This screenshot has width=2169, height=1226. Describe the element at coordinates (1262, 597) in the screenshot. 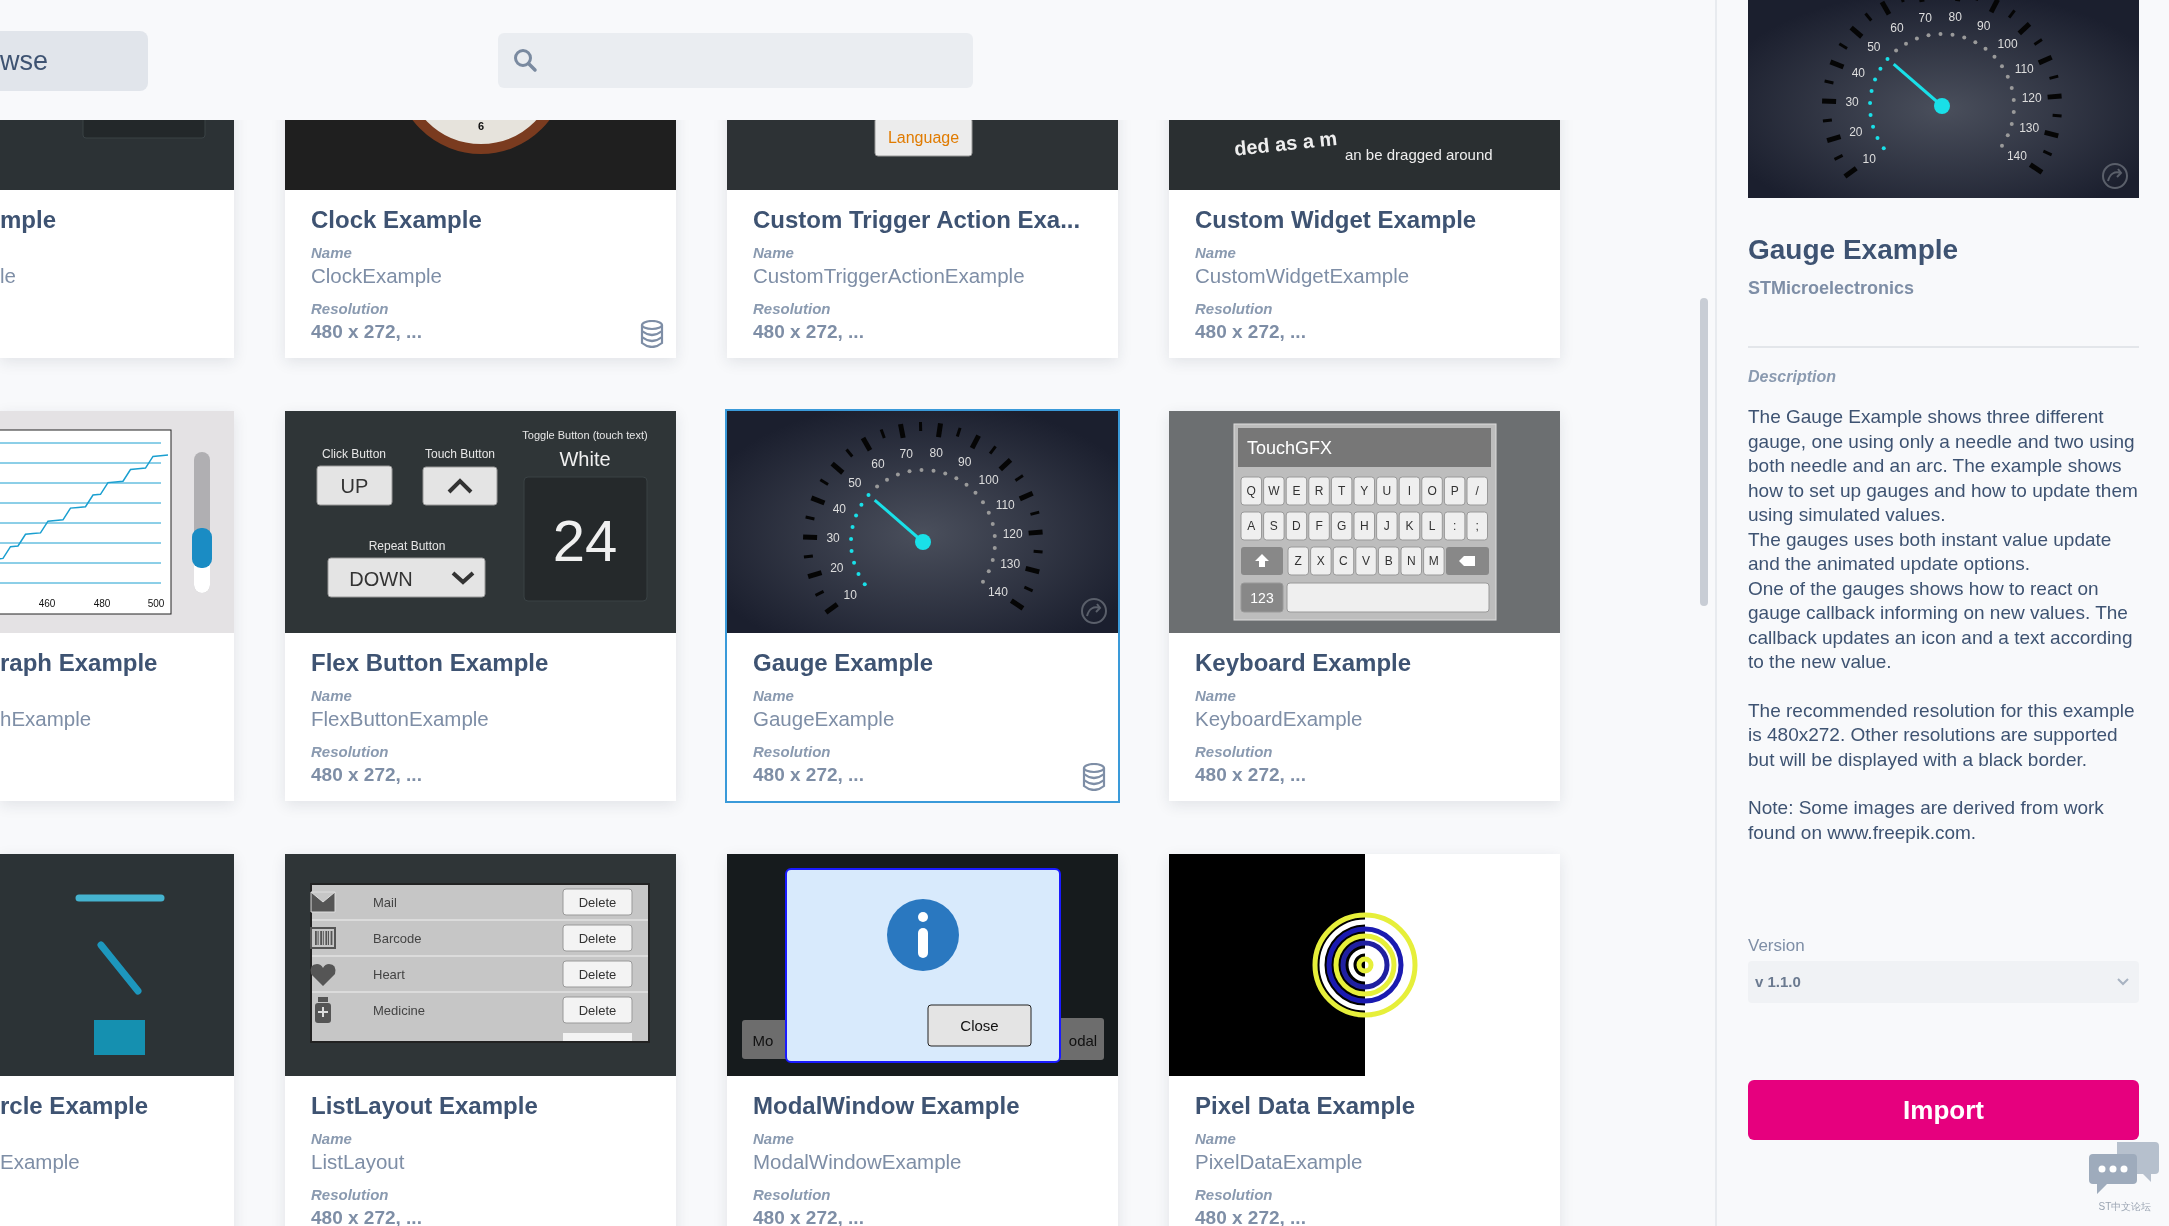

I see `numbers-key: 123` at that location.